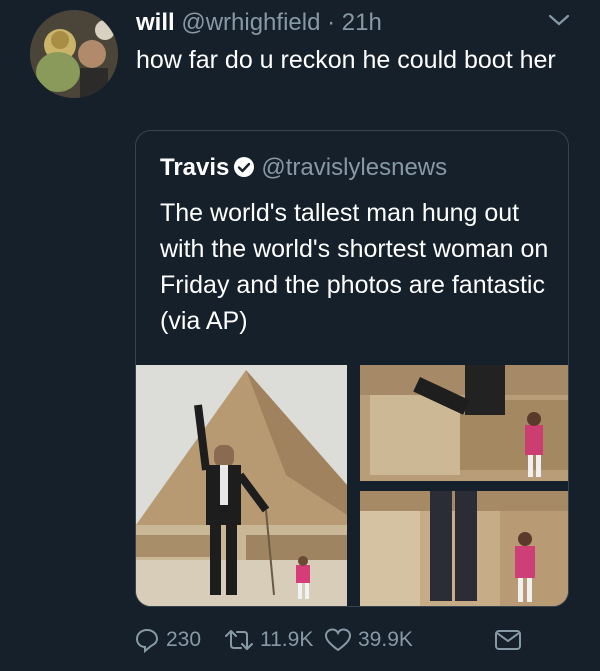 This screenshot has height=671, width=600. I want to click on like-icon, so click(338, 640).